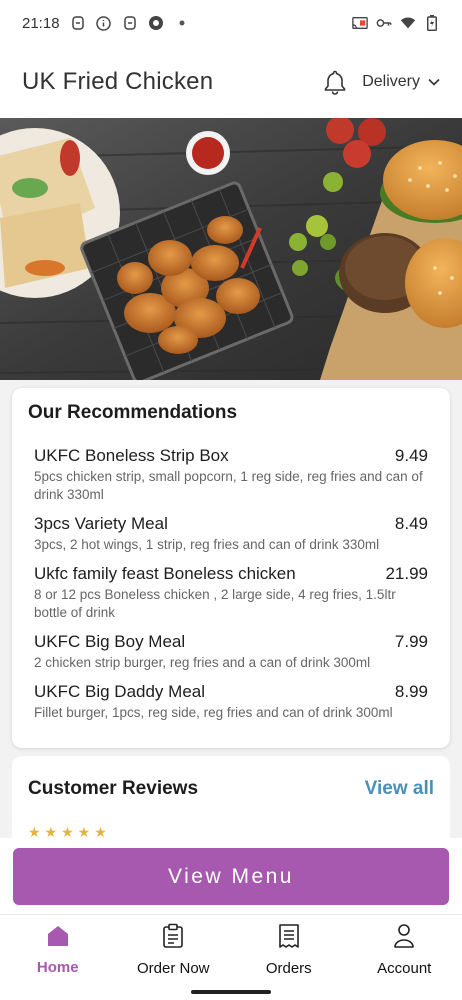  Describe the element at coordinates (399, 789) in the screenshot. I see `view-all-link: View all` at that location.